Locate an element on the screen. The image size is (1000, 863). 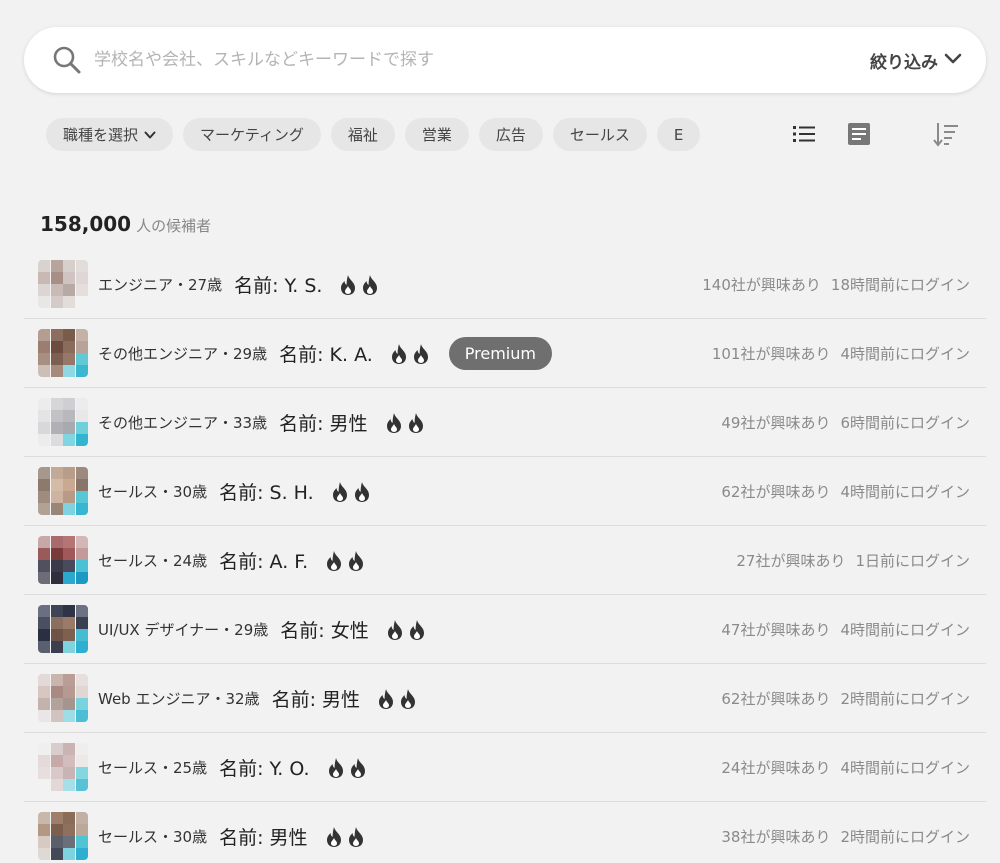
interest-count: 101社が興味あり is located at coordinates (771, 354).